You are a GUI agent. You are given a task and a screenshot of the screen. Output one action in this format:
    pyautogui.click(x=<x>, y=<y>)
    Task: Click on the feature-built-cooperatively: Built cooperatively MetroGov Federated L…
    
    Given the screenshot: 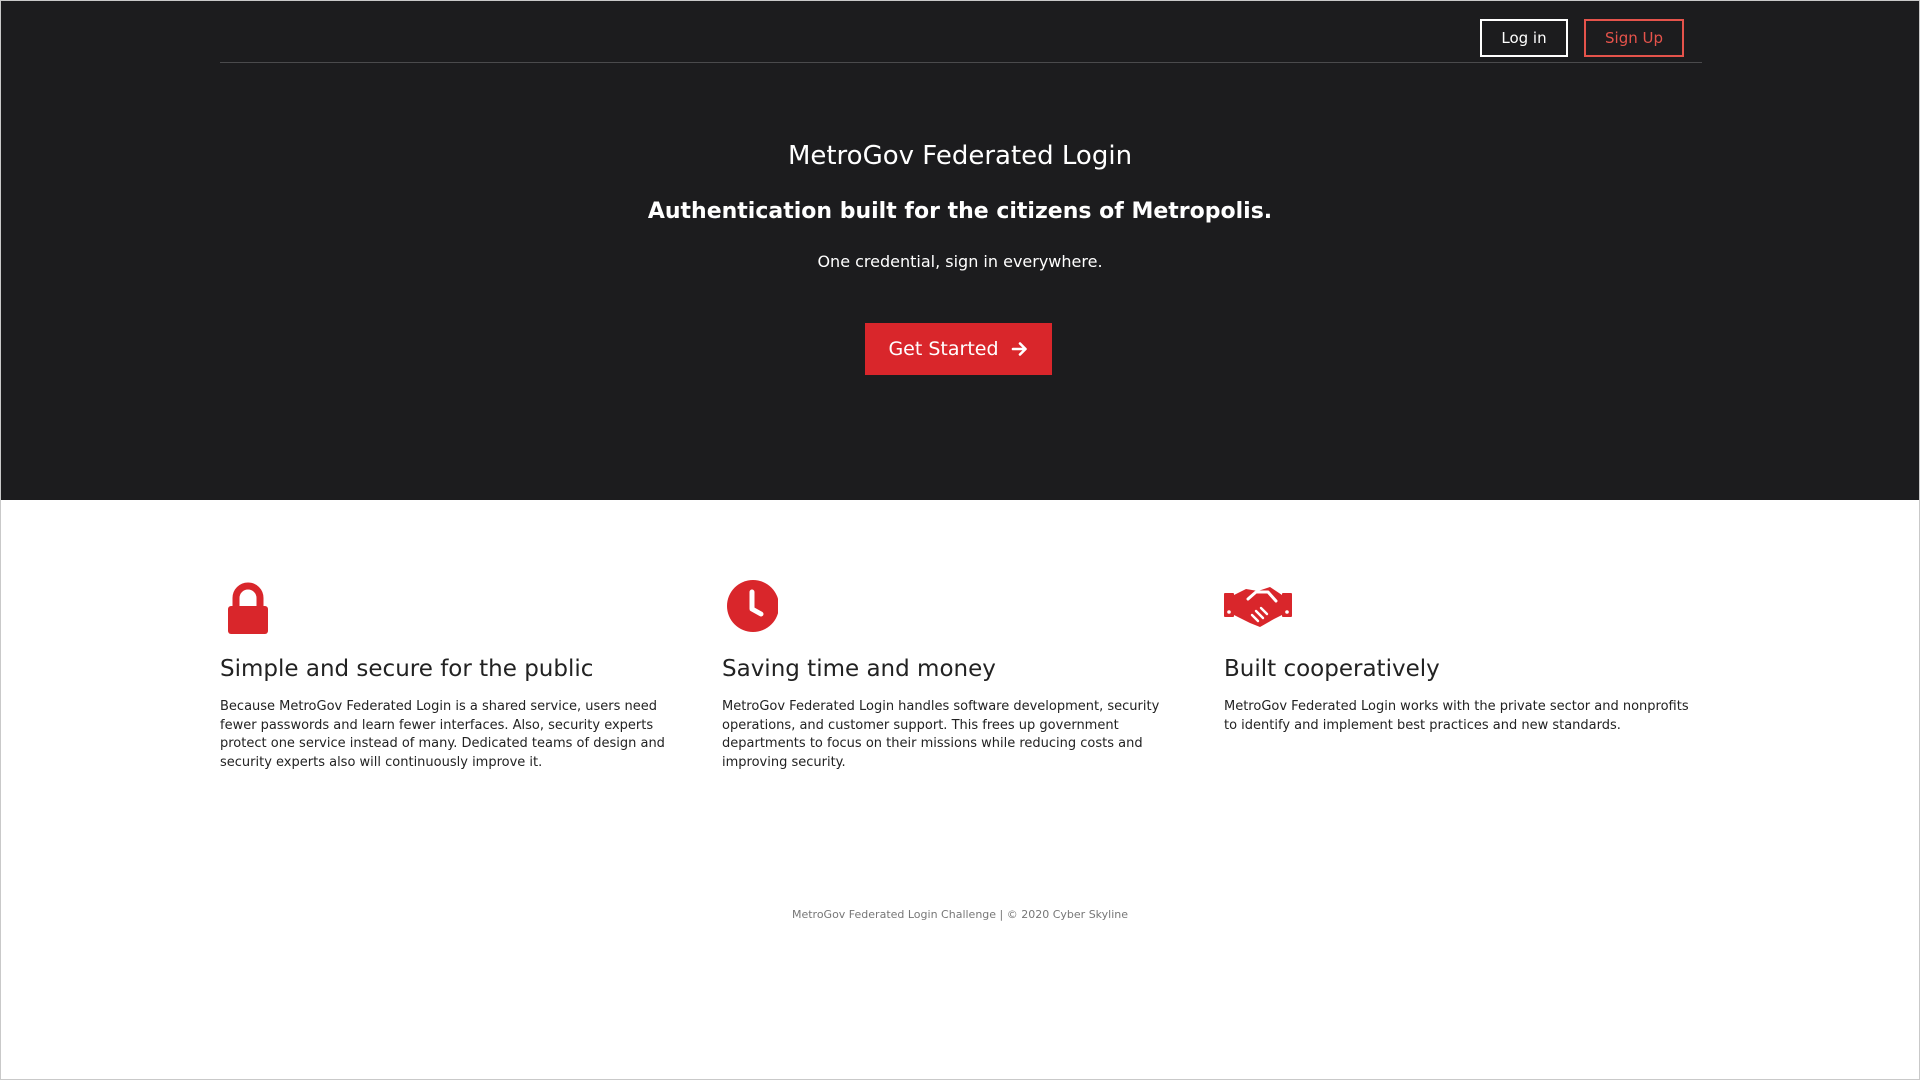 What is the action you would take?
    pyautogui.click(x=1460, y=656)
    